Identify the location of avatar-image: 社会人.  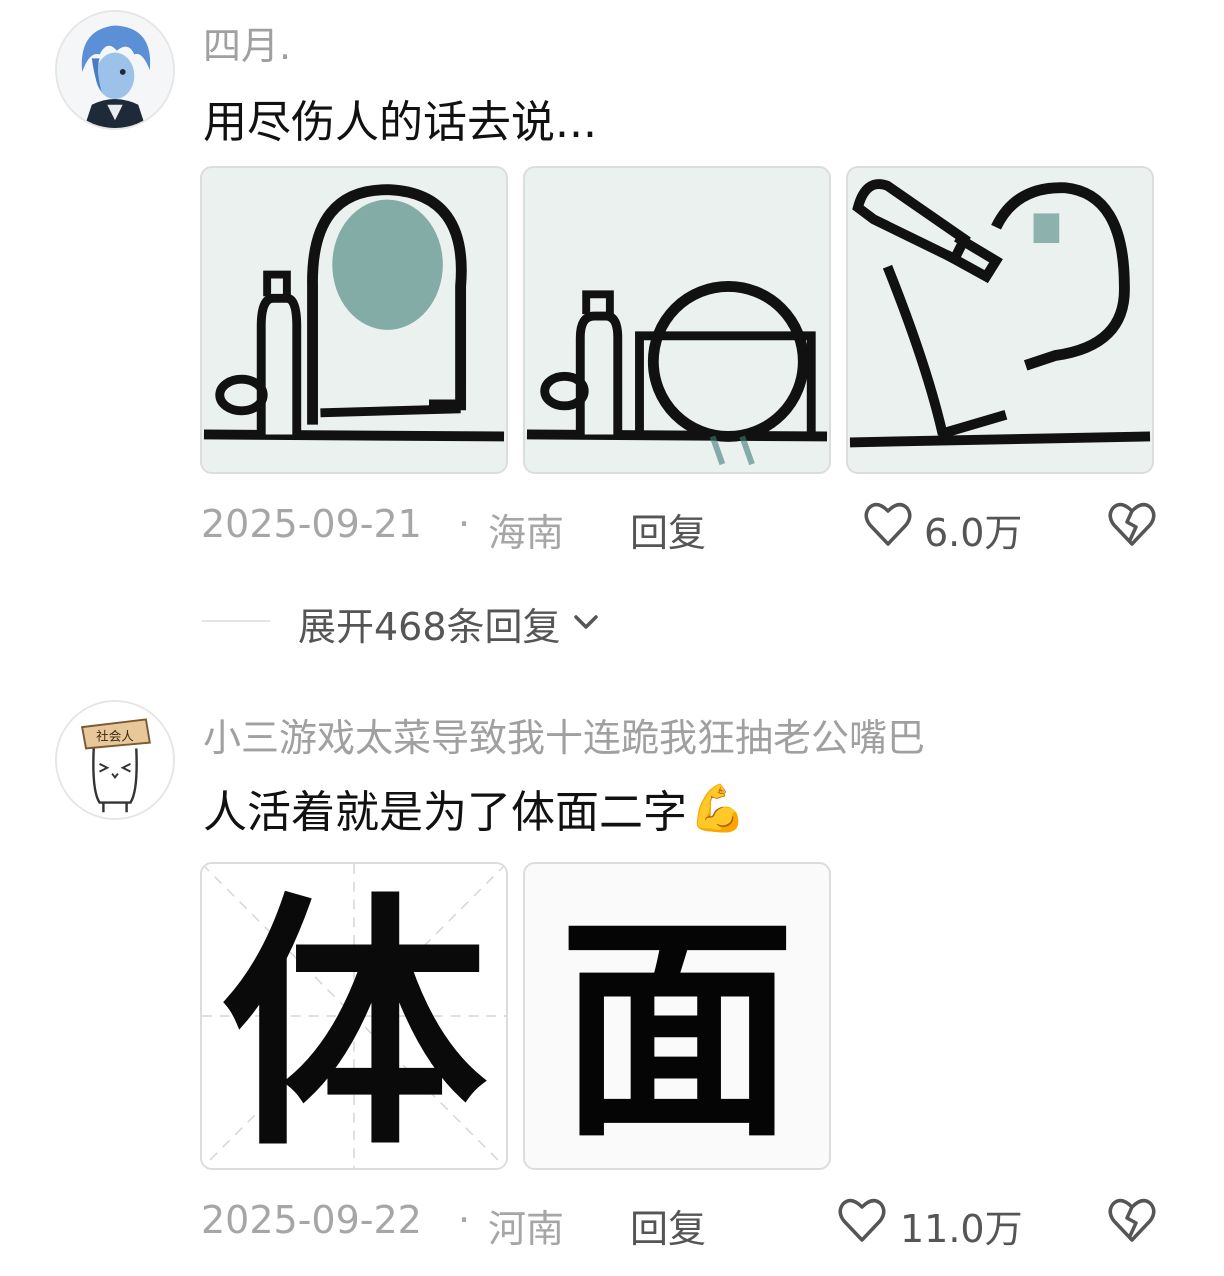
(115, 760).